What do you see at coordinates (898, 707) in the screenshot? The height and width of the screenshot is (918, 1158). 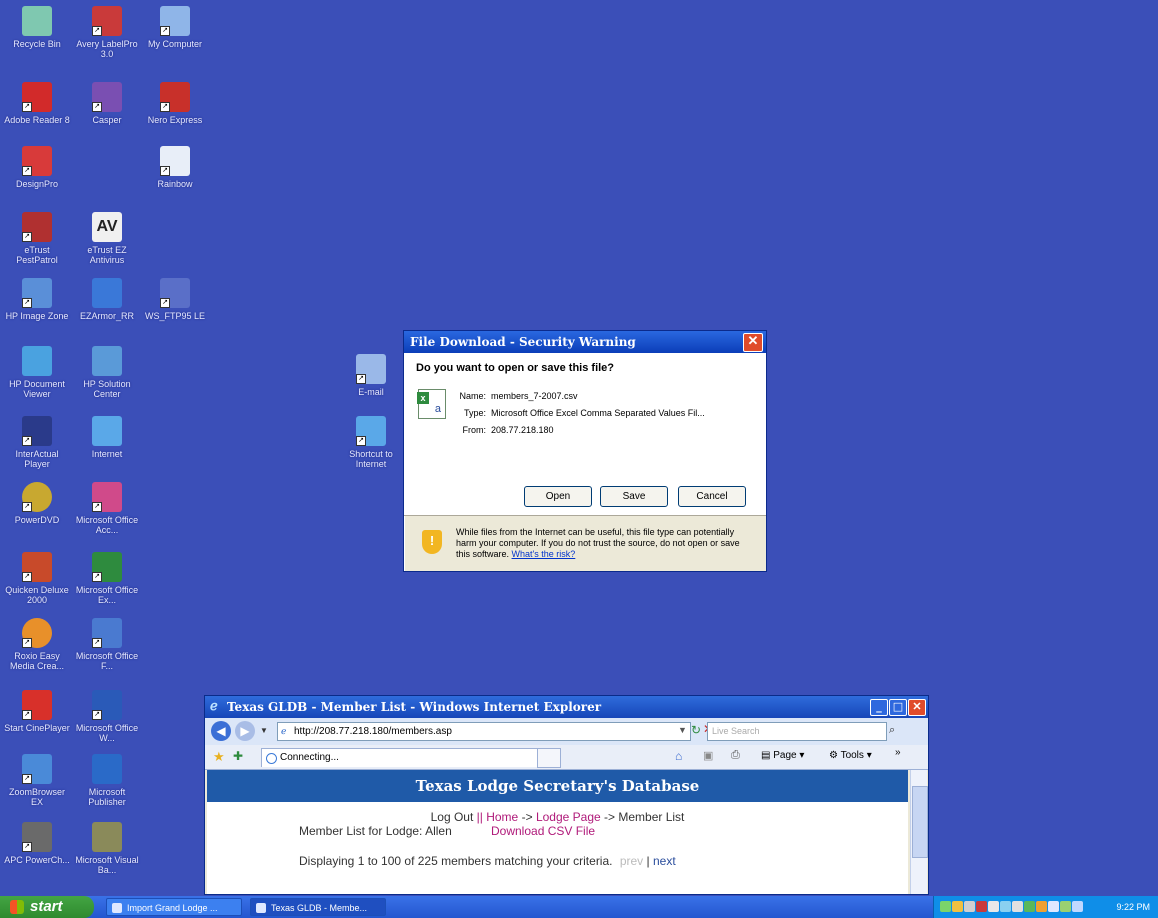 I see `maximize-button: □` at bounding box center [898, 707].